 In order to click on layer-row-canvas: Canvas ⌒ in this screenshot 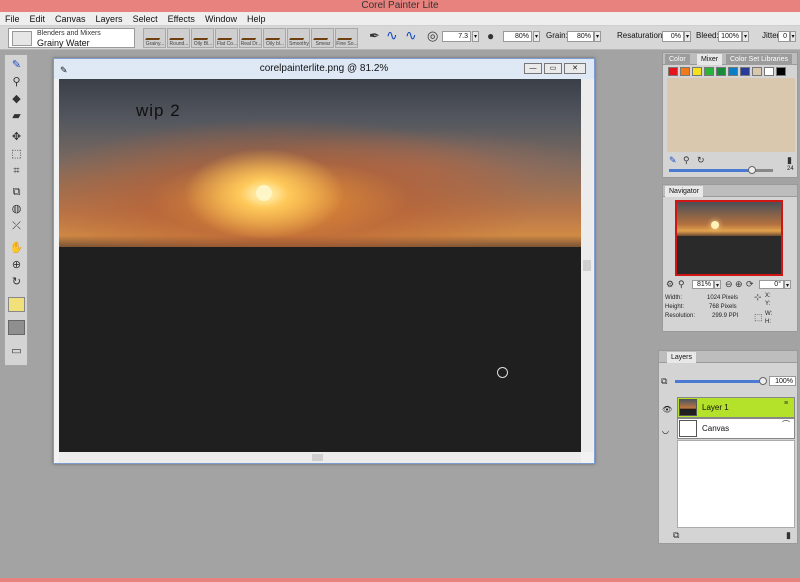, I will do `click(736, 428)`.